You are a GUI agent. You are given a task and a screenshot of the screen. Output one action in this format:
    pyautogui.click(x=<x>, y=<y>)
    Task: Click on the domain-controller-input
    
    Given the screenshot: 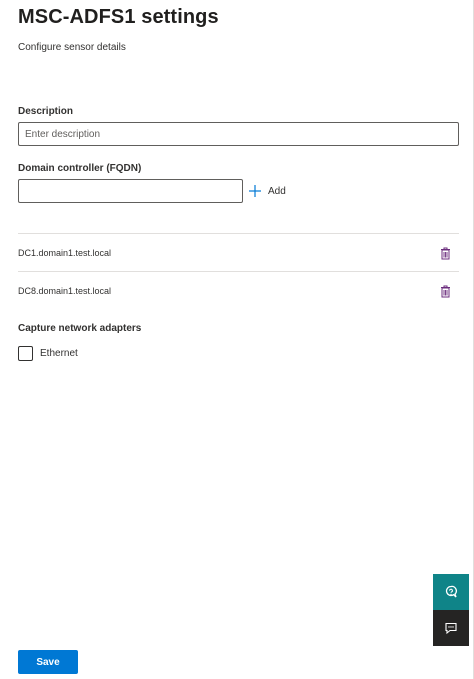 What is the action you would take?
    pyautogui.click(x=130, y=191)
    